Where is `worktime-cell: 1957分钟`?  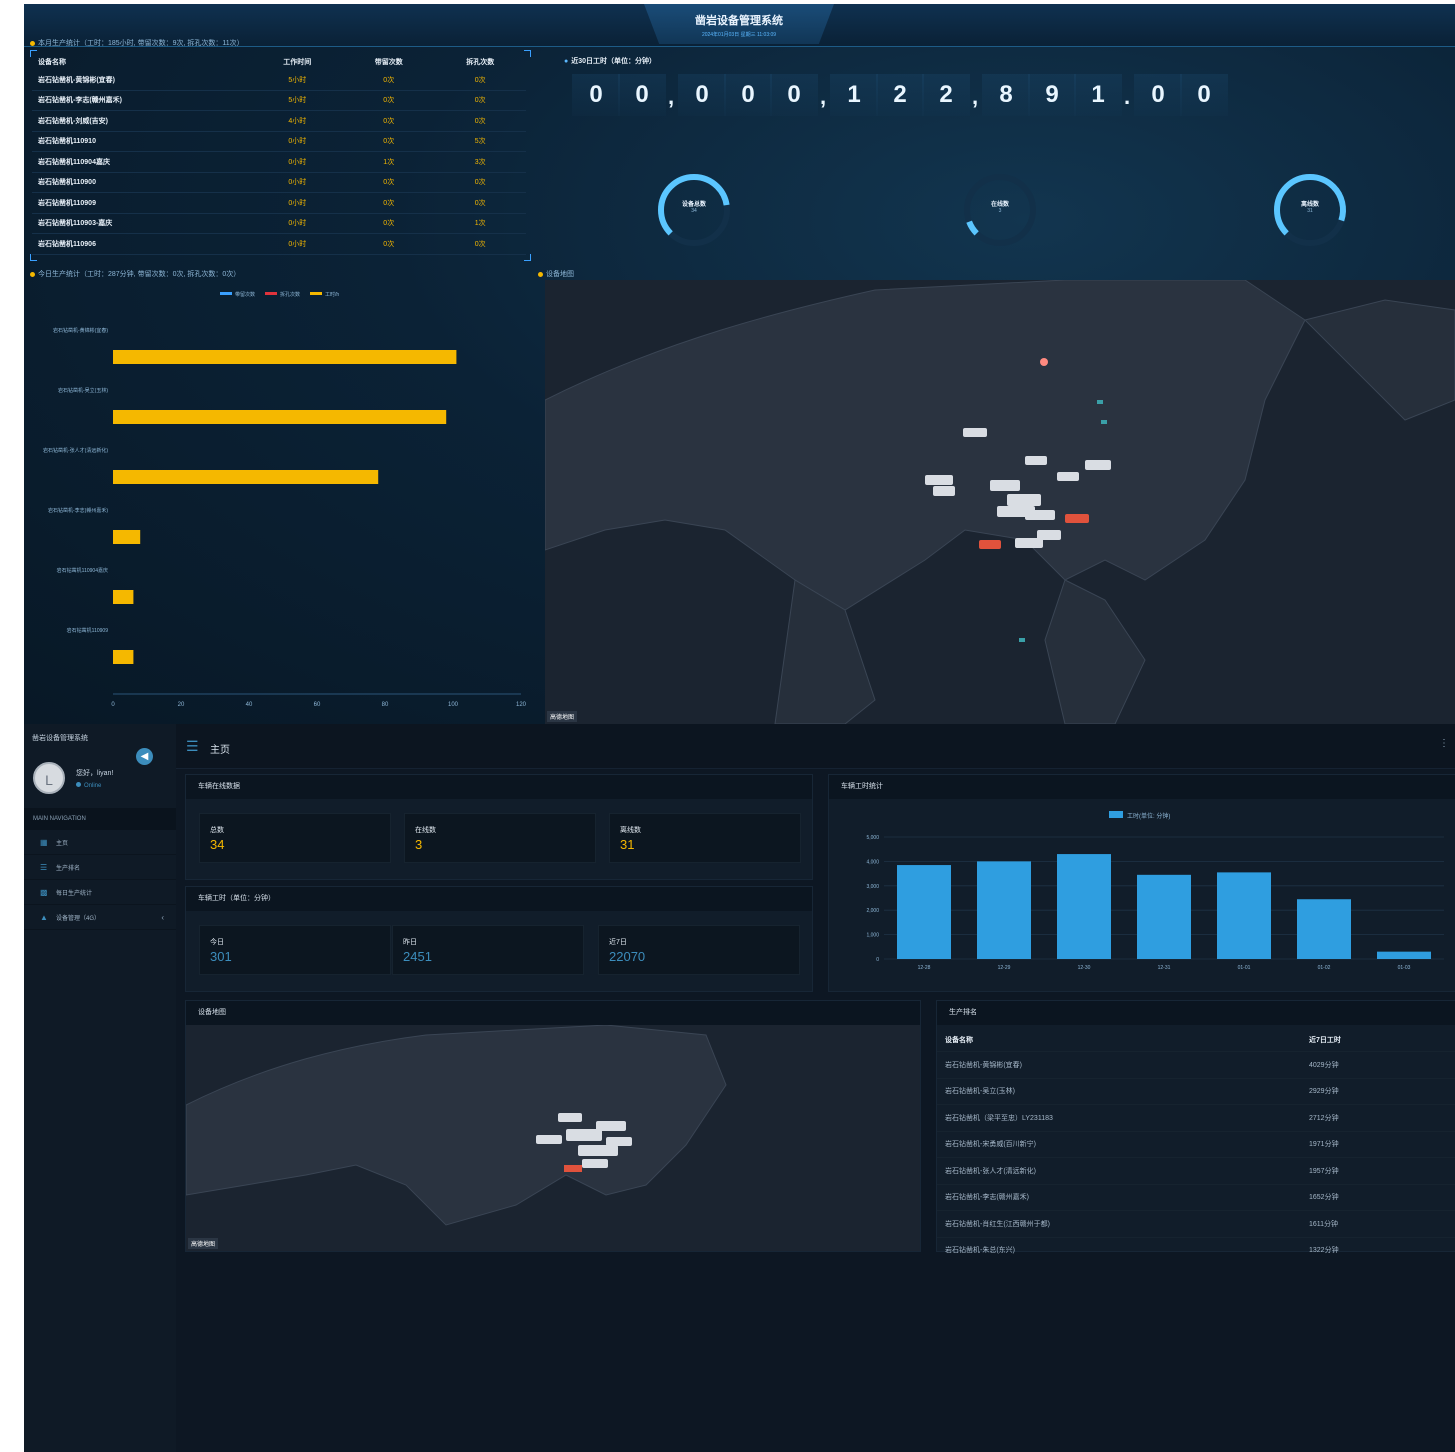
worktime-cell: 1957分钟 is located at coordinates (1378, 1170).